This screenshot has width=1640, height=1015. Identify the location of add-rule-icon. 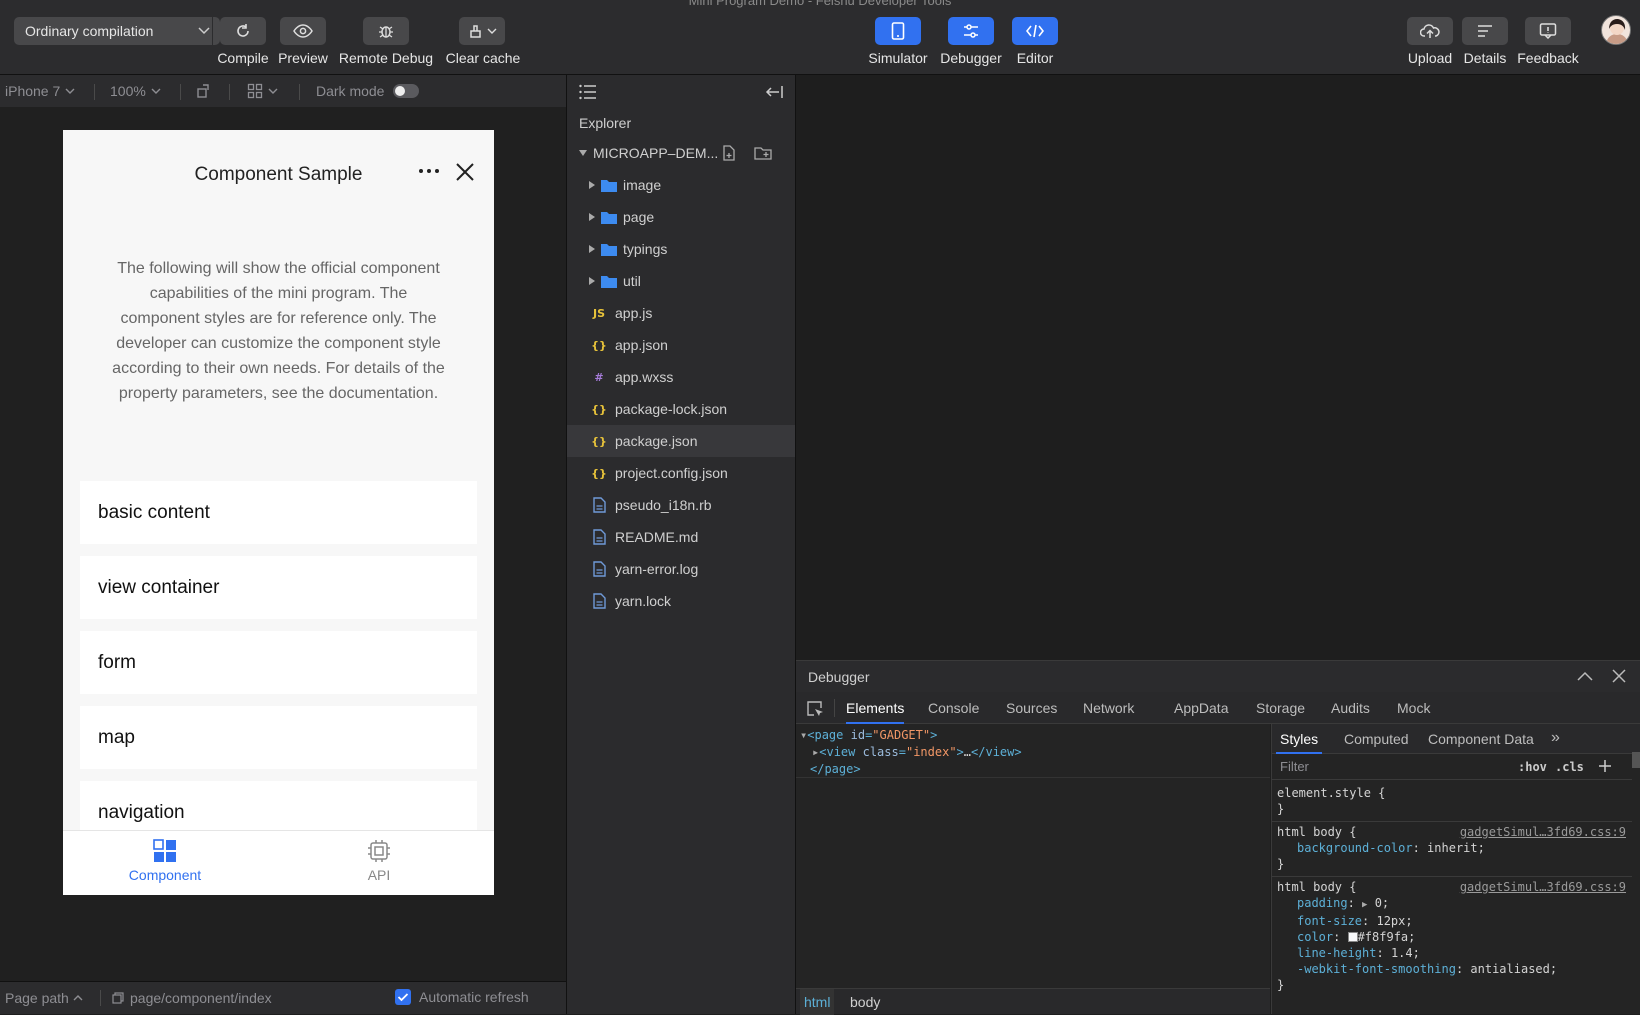
(1605, 766).